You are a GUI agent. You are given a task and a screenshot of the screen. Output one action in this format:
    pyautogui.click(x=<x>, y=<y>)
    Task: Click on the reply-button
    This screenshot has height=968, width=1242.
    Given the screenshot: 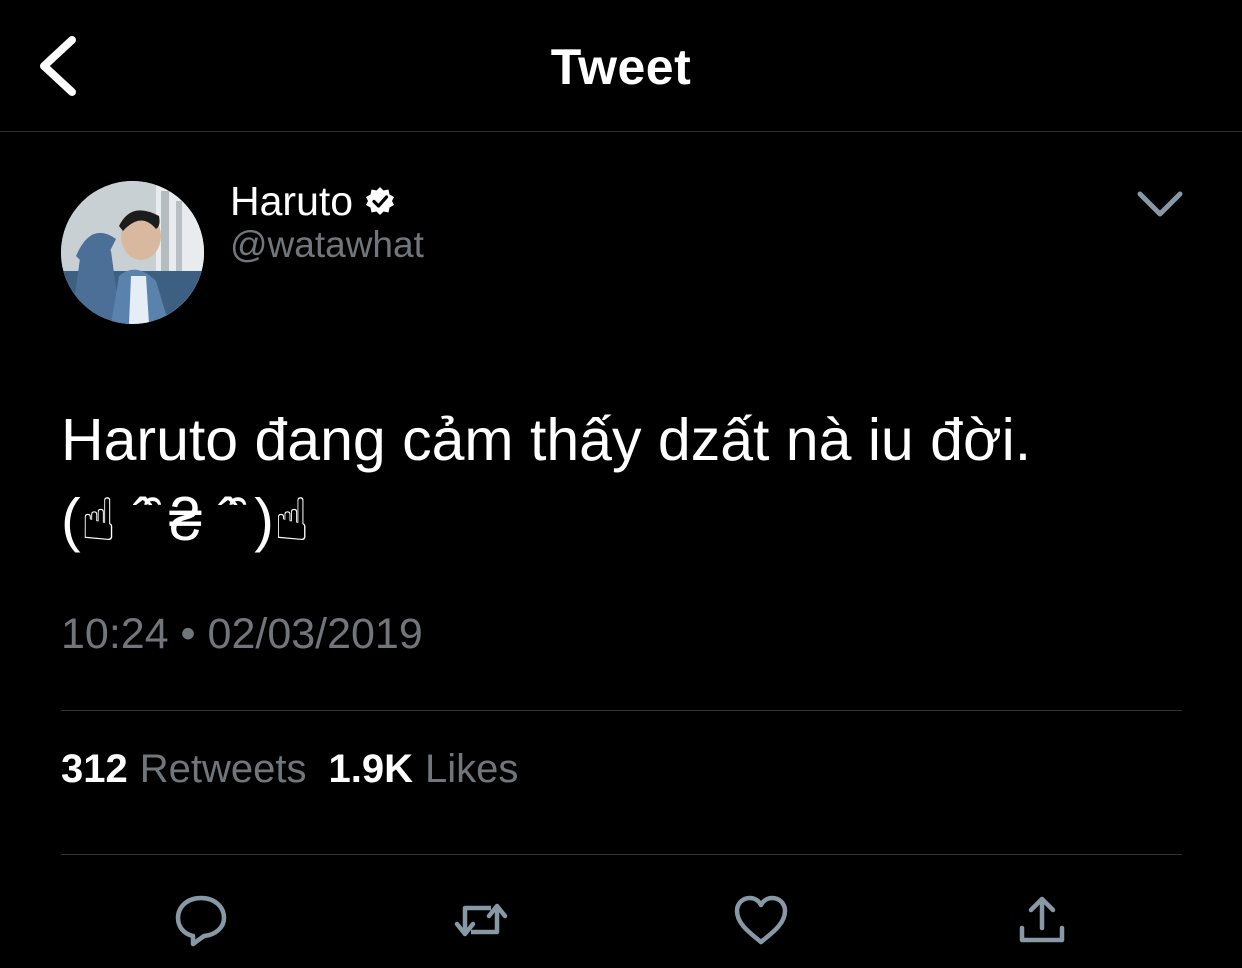 What is the action you would take?
    pyautogui.click(x=201, y=920)
    